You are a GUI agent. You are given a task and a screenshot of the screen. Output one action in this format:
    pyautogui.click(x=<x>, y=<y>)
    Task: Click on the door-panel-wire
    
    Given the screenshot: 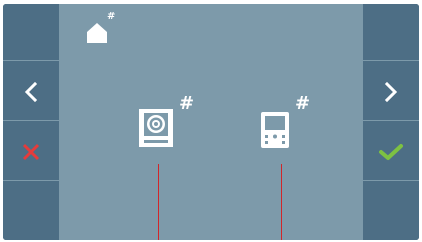 What is the action you would take?
    pyautogui.click(x=158, y=202)
    